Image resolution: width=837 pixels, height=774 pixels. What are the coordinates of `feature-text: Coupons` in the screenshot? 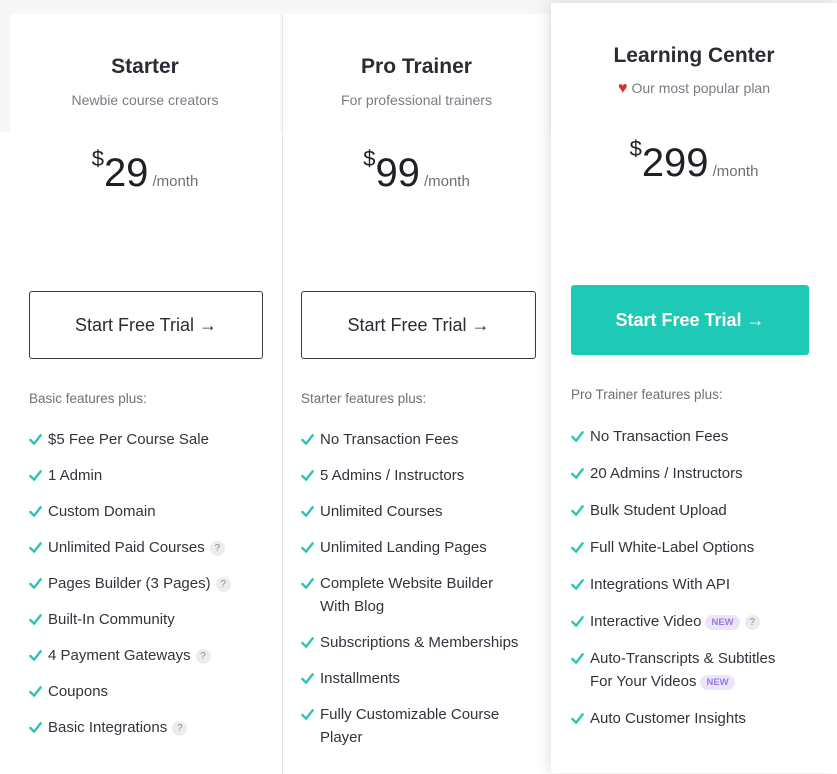 It's located at (78, 691).